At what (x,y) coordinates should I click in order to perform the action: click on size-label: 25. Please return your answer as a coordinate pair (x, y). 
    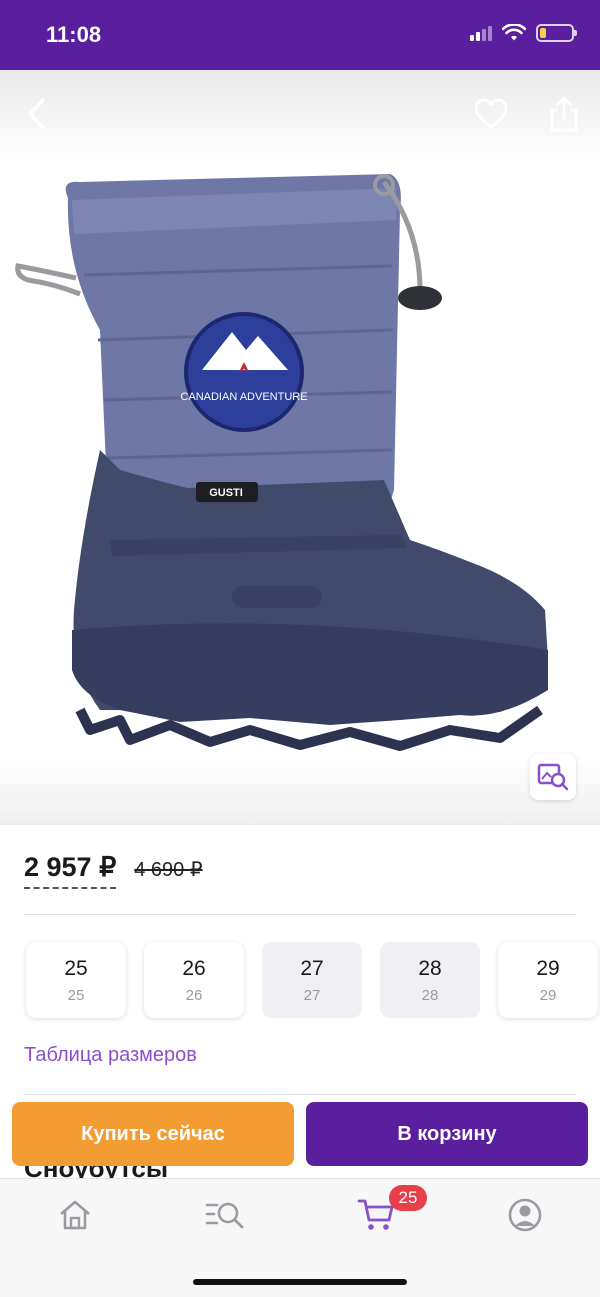
    Looking at the image, I should click on (76, 968).